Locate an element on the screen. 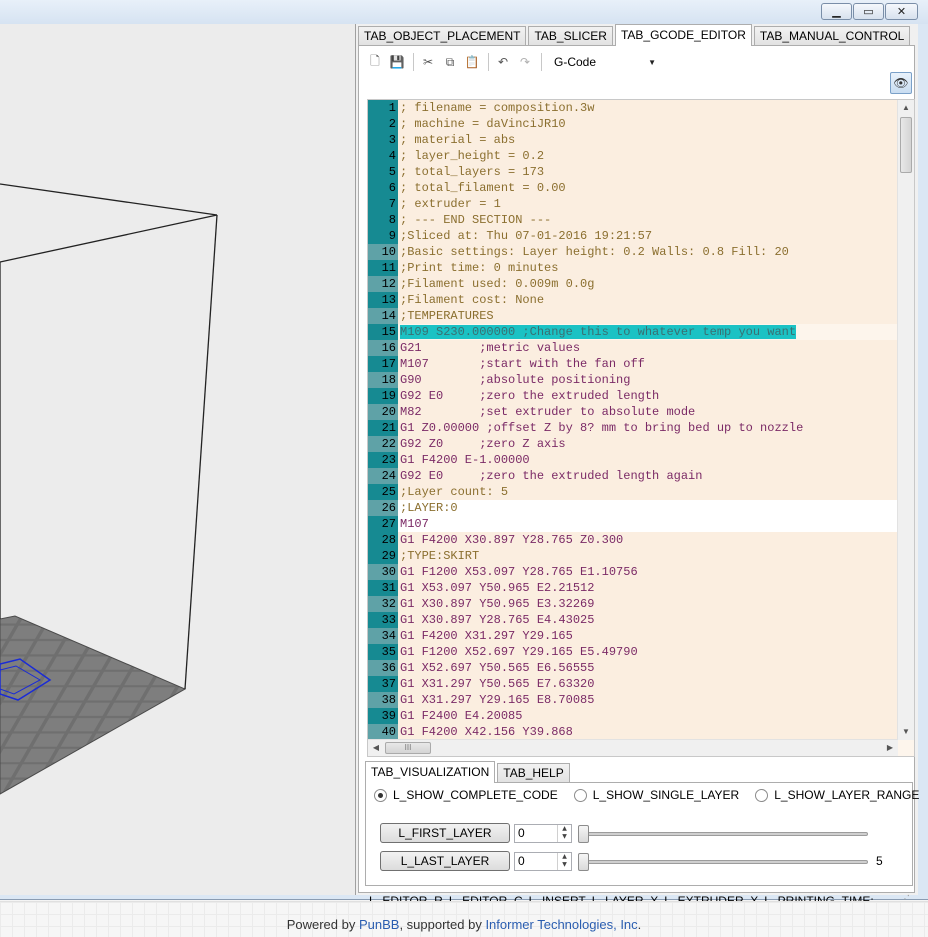 This screenshot has height=937, width=928. code-line: 37 G1 X31.297 Y50.565 E7.63320 is located at coordinates (633, 684).